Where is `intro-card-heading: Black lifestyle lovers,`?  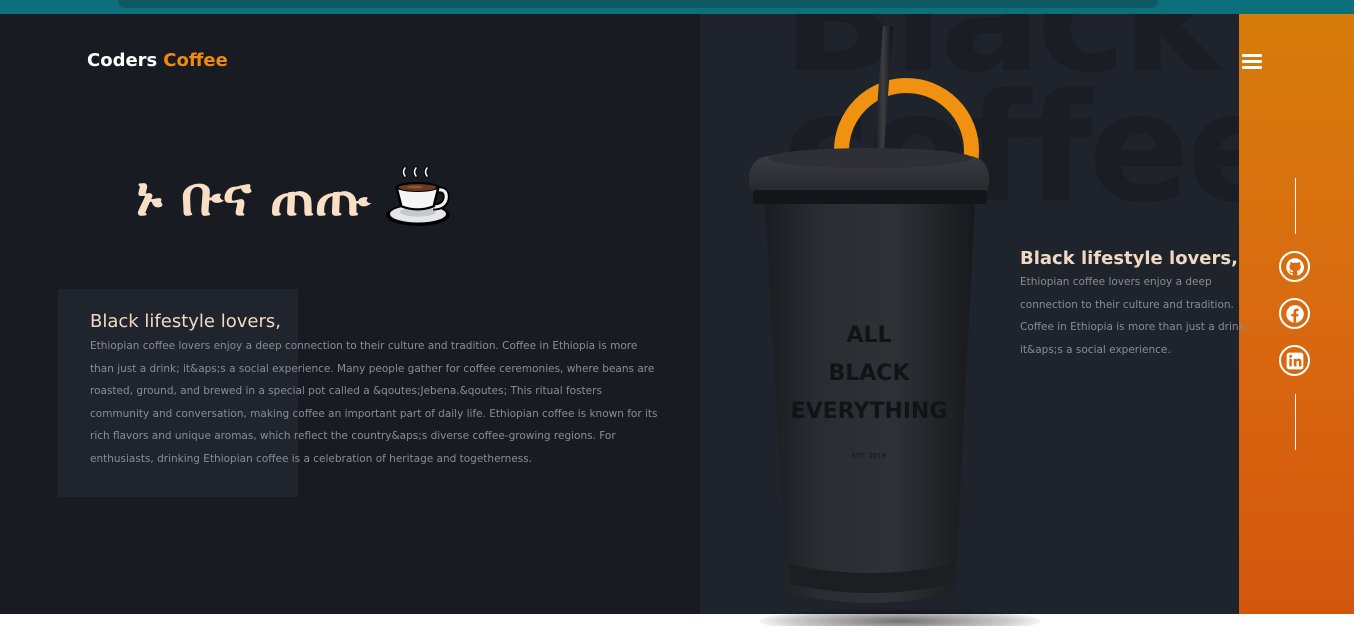 intro-card-heading: Black lifestyle lovers, is located at coordinates (185, 321).